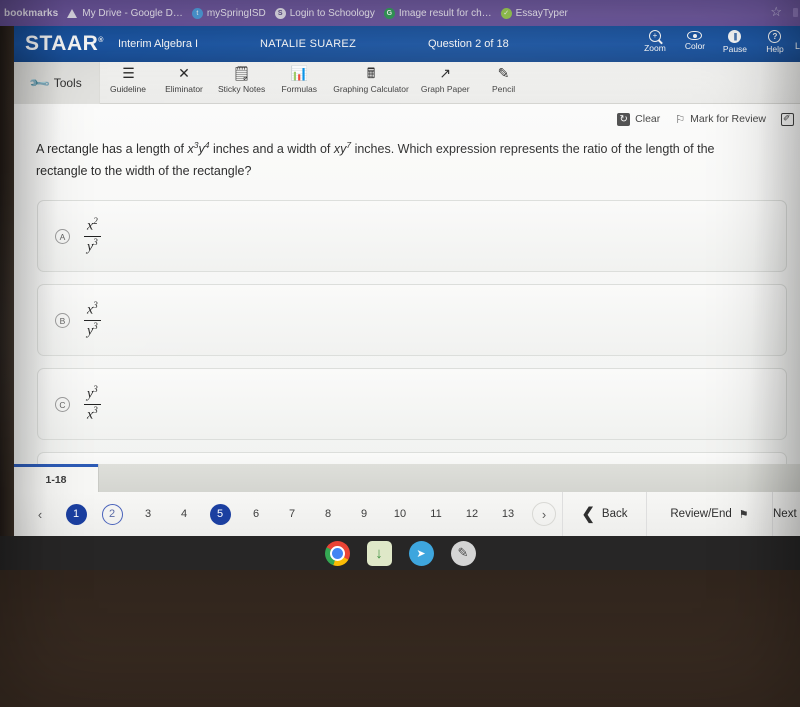 This screenshot has width=800, height=707. Describe the element at coordinates (112, 514) in the screenshot. I see `page-button-2: 2` at that location.